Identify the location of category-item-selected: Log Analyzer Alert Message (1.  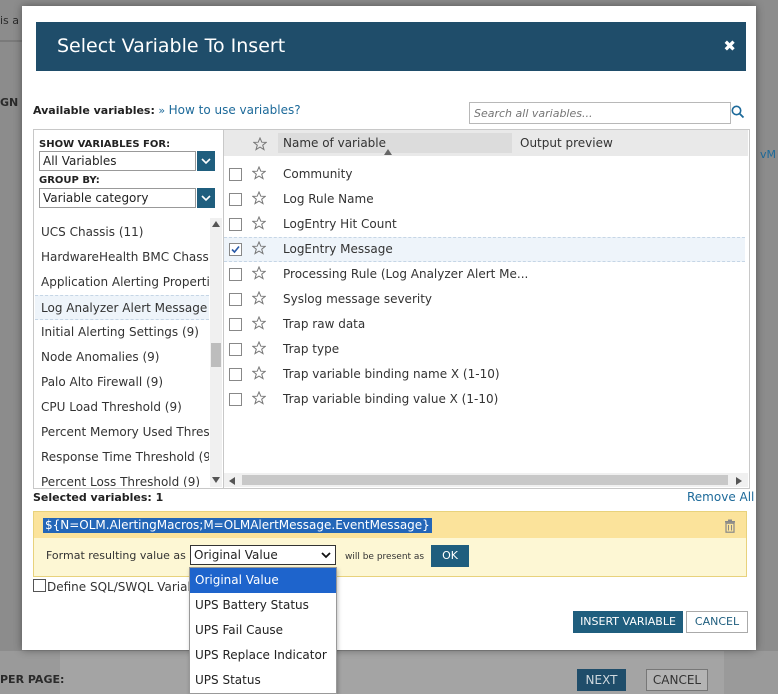
(122, 307).